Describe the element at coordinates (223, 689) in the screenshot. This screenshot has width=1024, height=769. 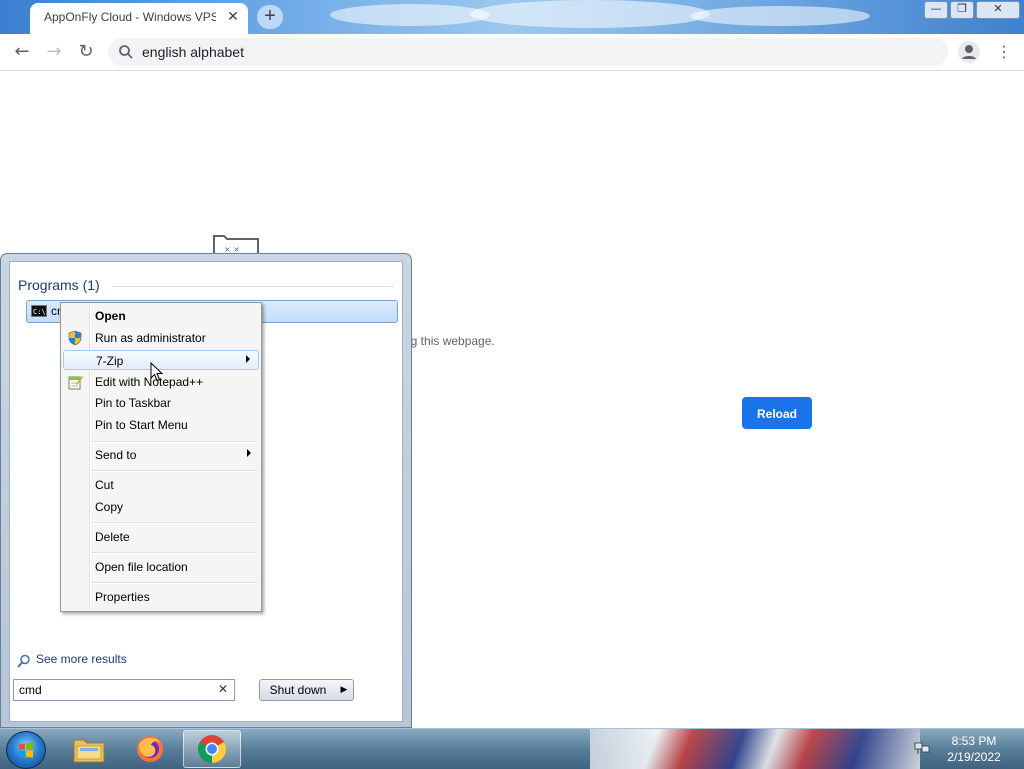
I see `clear-search-icon: ✕` at that location.